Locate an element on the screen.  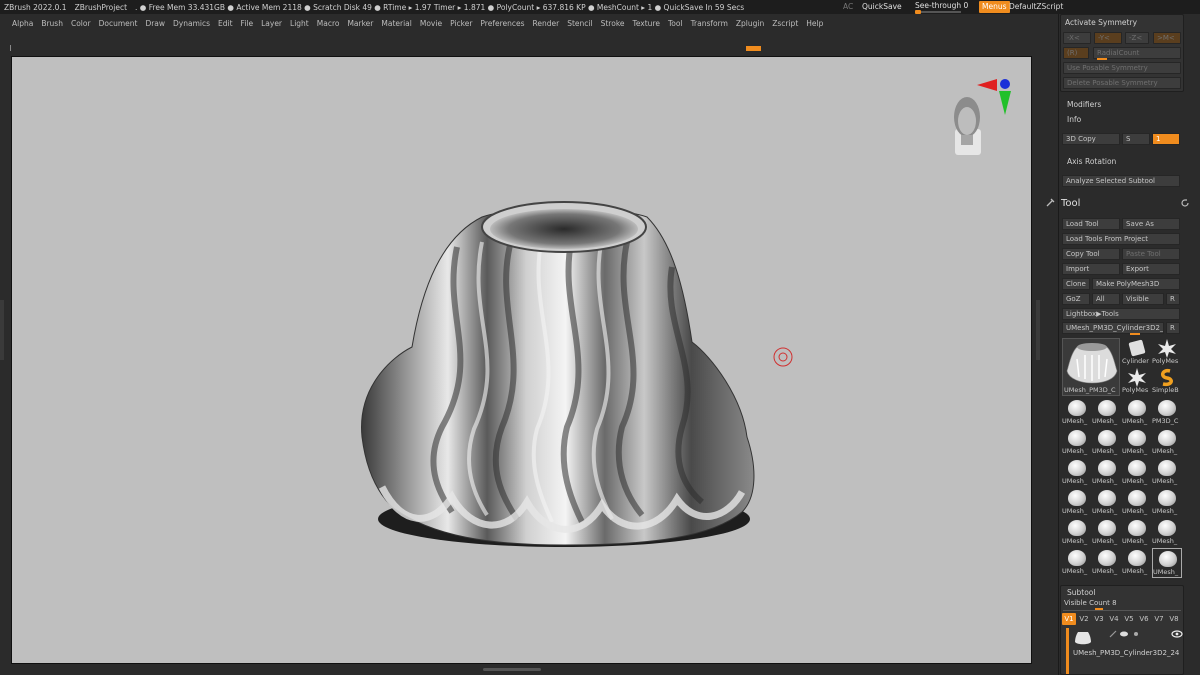
symmetry-y-button: -Y< is located at coordinates (1108, 38).